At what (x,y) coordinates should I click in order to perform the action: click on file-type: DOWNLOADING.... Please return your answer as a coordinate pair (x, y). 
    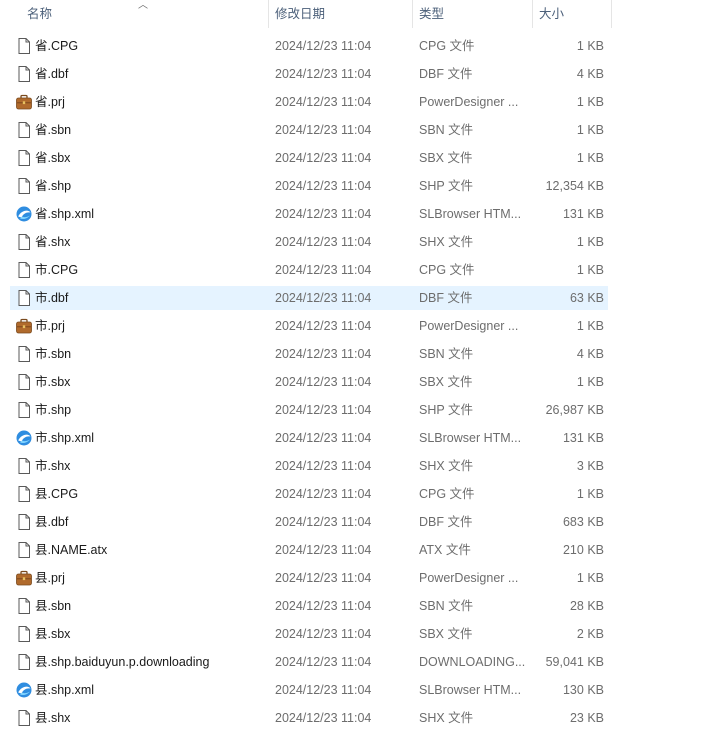
    Looking at the image, I should click on (472, 662).